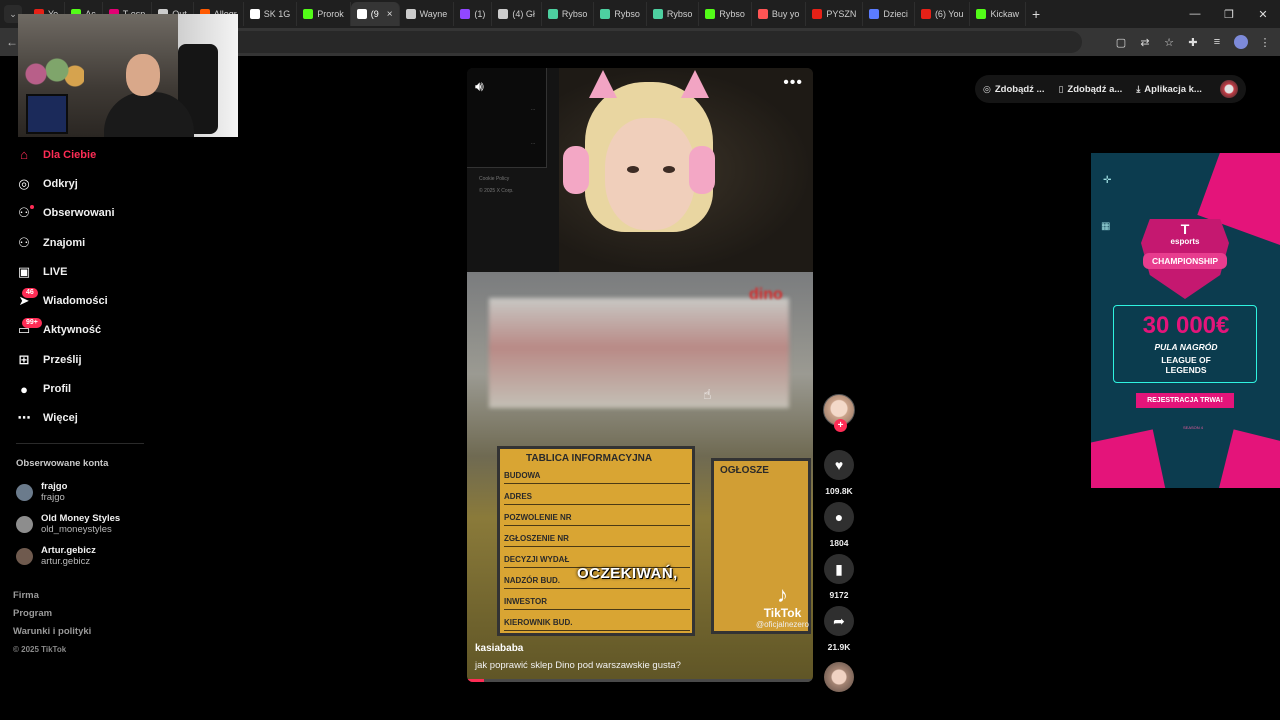 This screenshot has height=720, width=1280. What do you see at coordinates (839, 413) in the screenshot?
I see `creator-avatar: +` at bounding box center [839, 413].